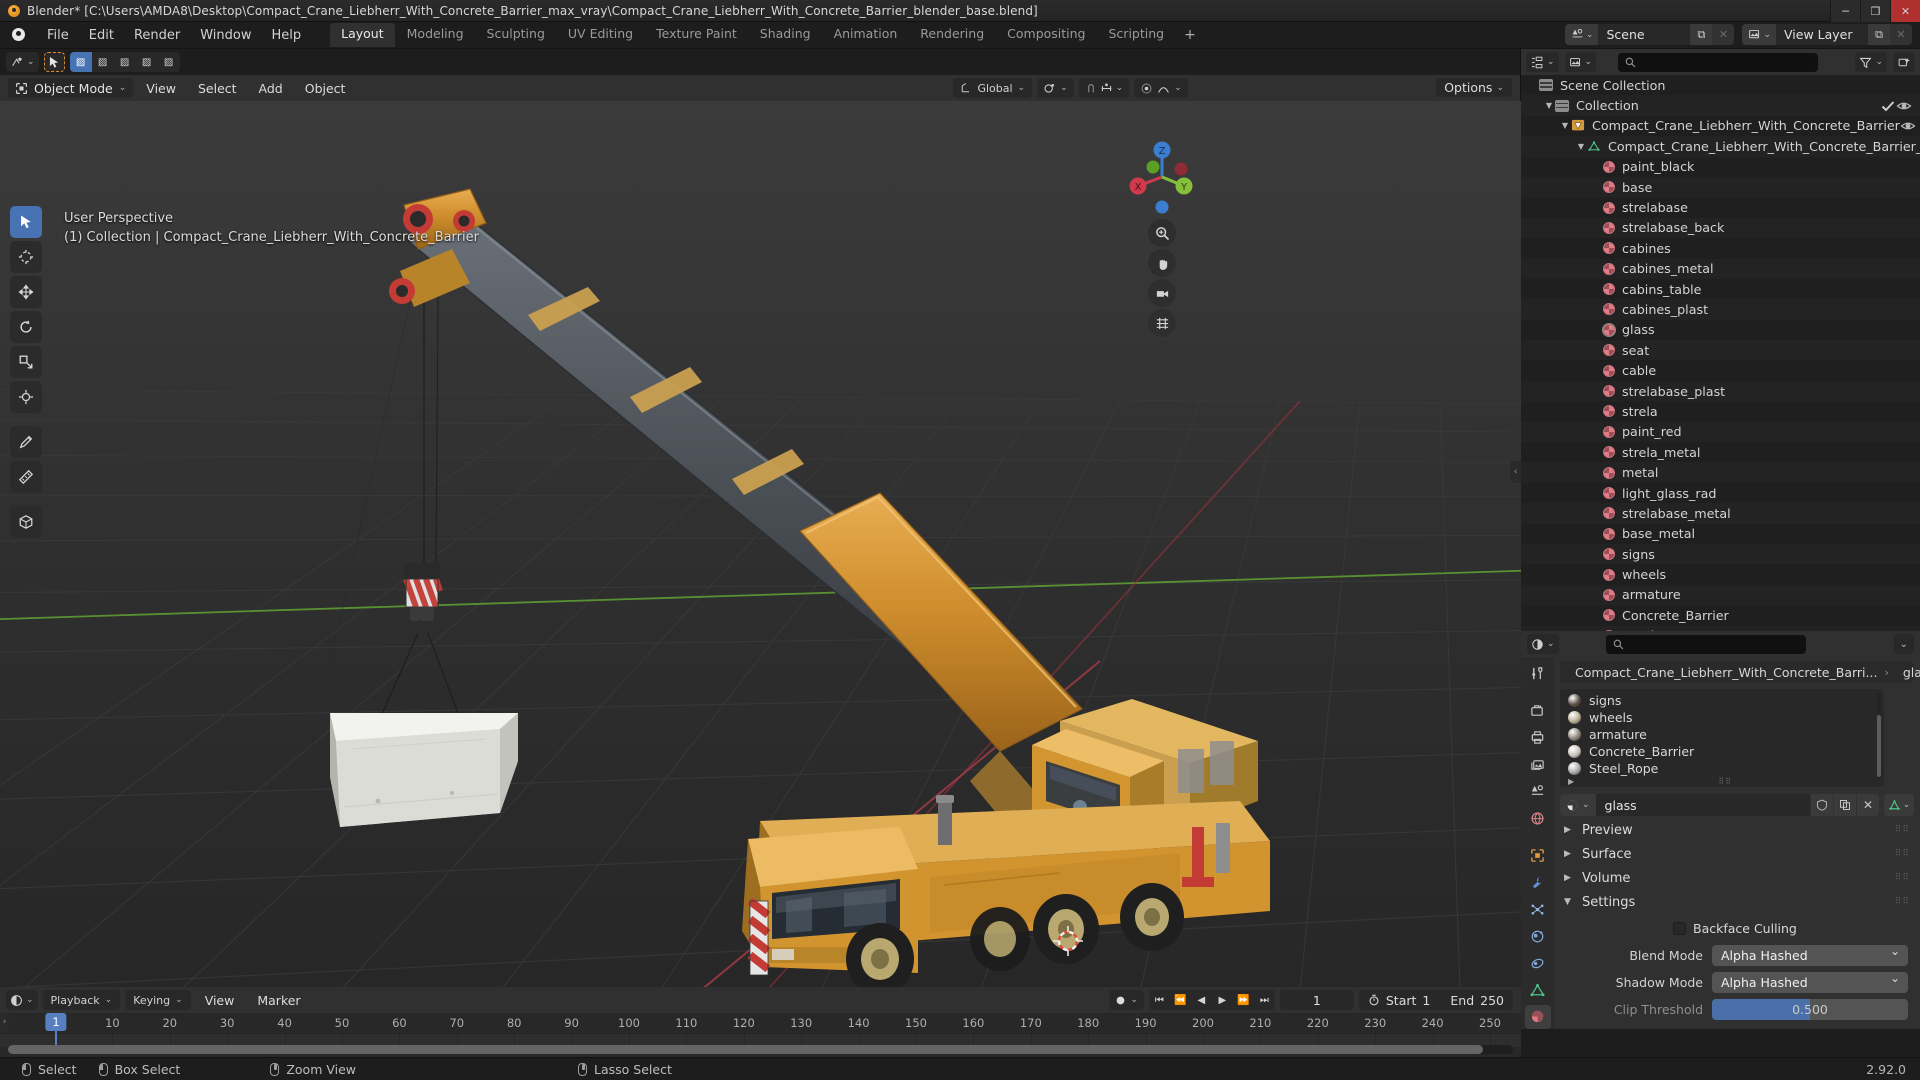 The width and height of the screenshot is (1920, 1080). Describe the element at coordinates (1720, 105) in the screenshot. I see `outliner-row: ▼ Collection` at that location.